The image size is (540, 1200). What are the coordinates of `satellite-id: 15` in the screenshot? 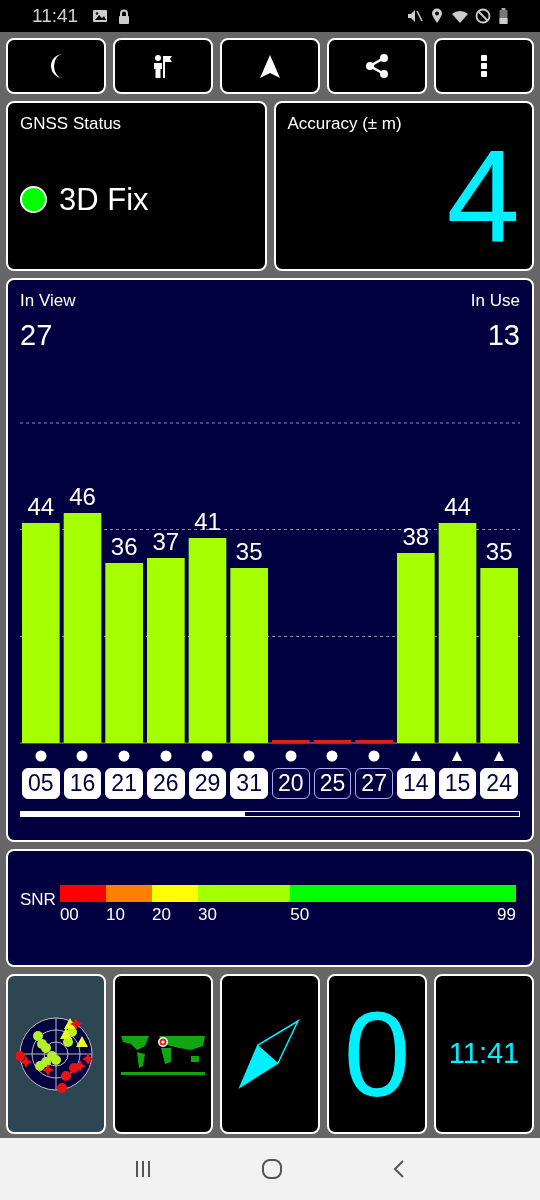 It's located at (457, 783).